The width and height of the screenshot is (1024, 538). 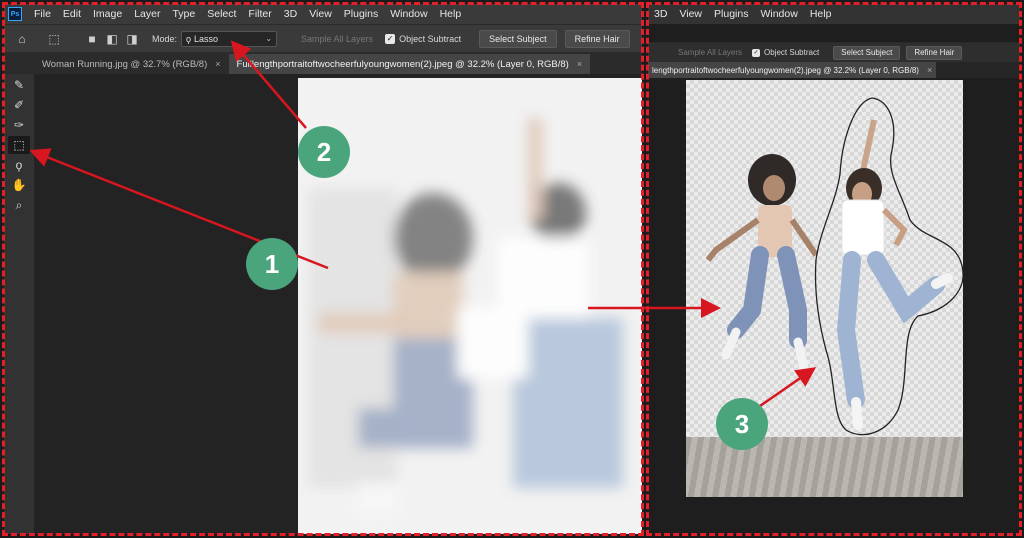 I want to click on home-icon: ⌂, so click(x=22, y=39).